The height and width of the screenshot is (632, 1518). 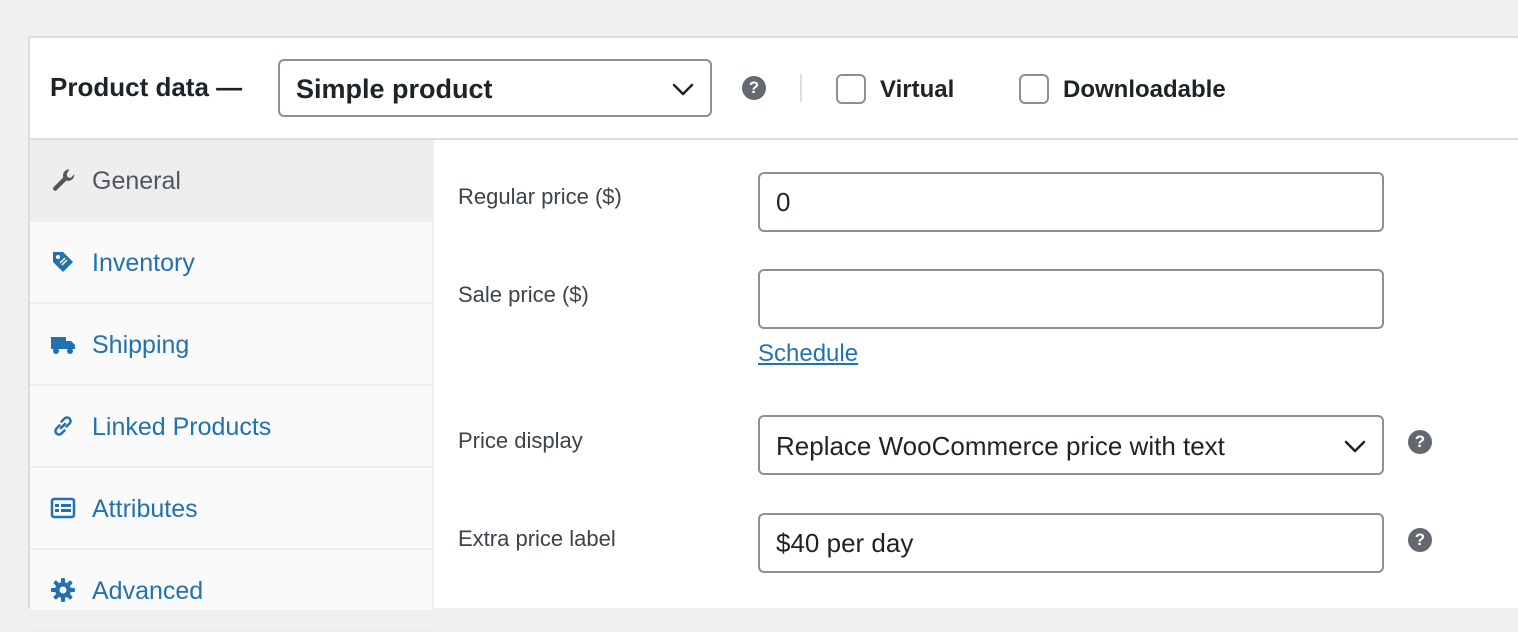 I want to click on tag-icon, so click(x=63, y=262).